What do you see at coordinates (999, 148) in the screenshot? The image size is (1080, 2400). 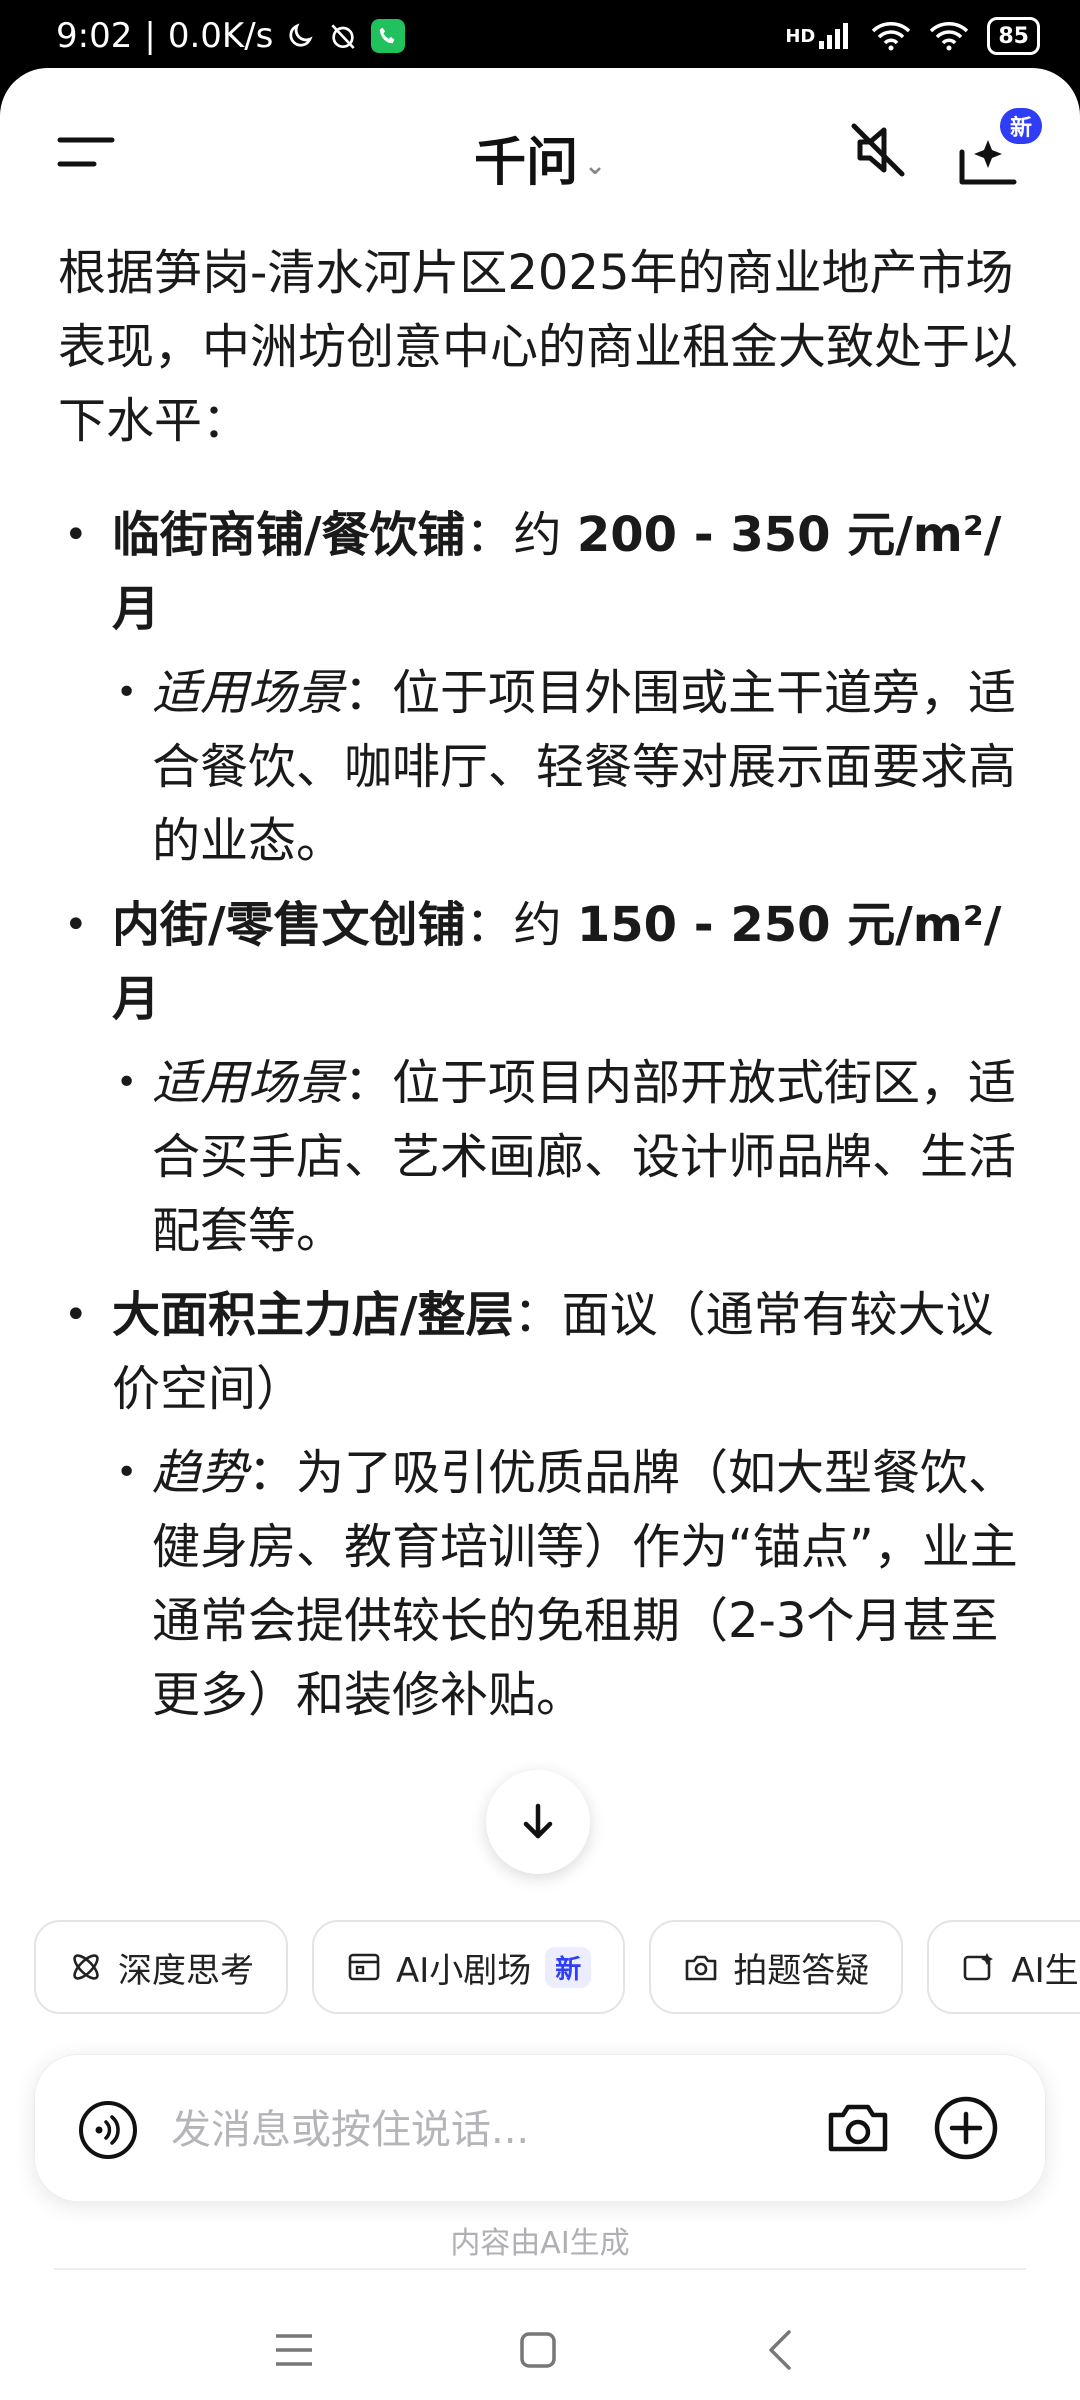 I see `new-chat-button: 新` at bounding box center [999, 148].